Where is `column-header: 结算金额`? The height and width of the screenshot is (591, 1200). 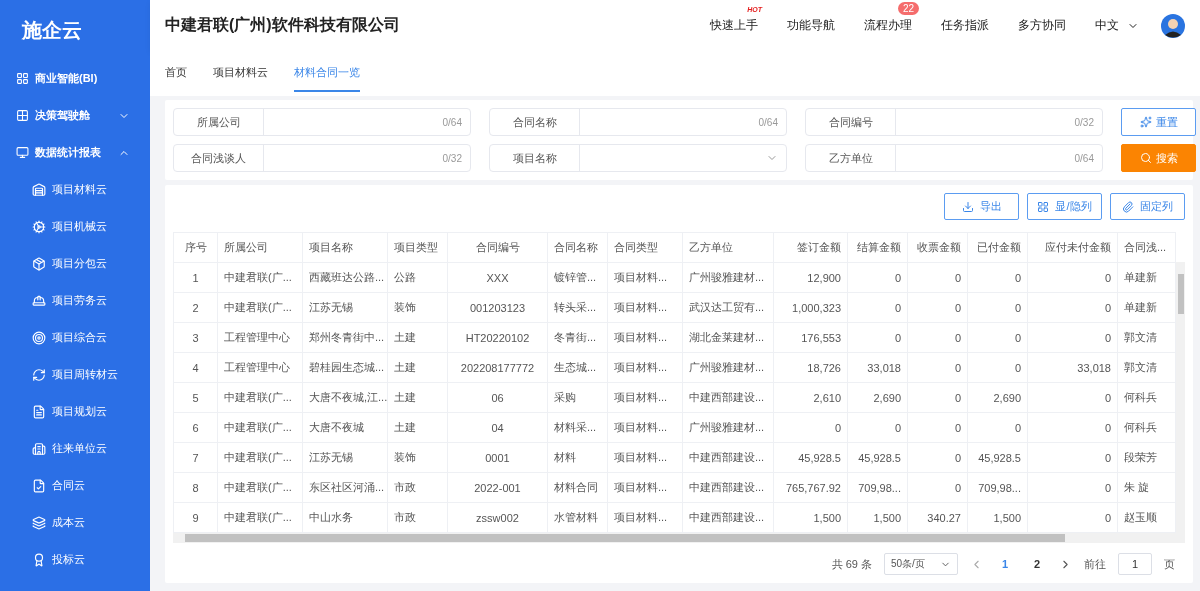
column-header: 结算金额 is located at coordinates (877, 247).